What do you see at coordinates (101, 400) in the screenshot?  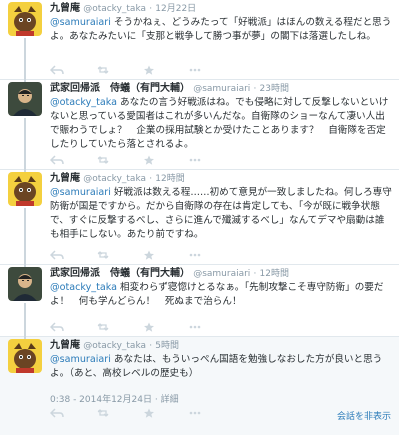 I see `tweet-timestamp: 0:38 - 2014年12月24日` at bounding box center [101, 400].